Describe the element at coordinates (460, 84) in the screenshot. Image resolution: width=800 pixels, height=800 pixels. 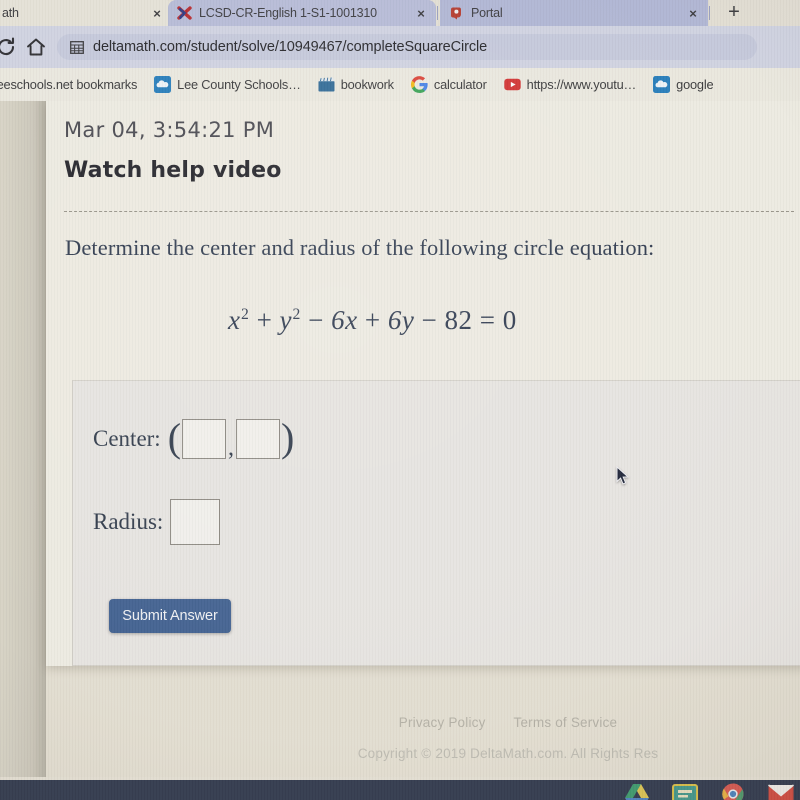
I see `bookmark-label: calculator` at that location.